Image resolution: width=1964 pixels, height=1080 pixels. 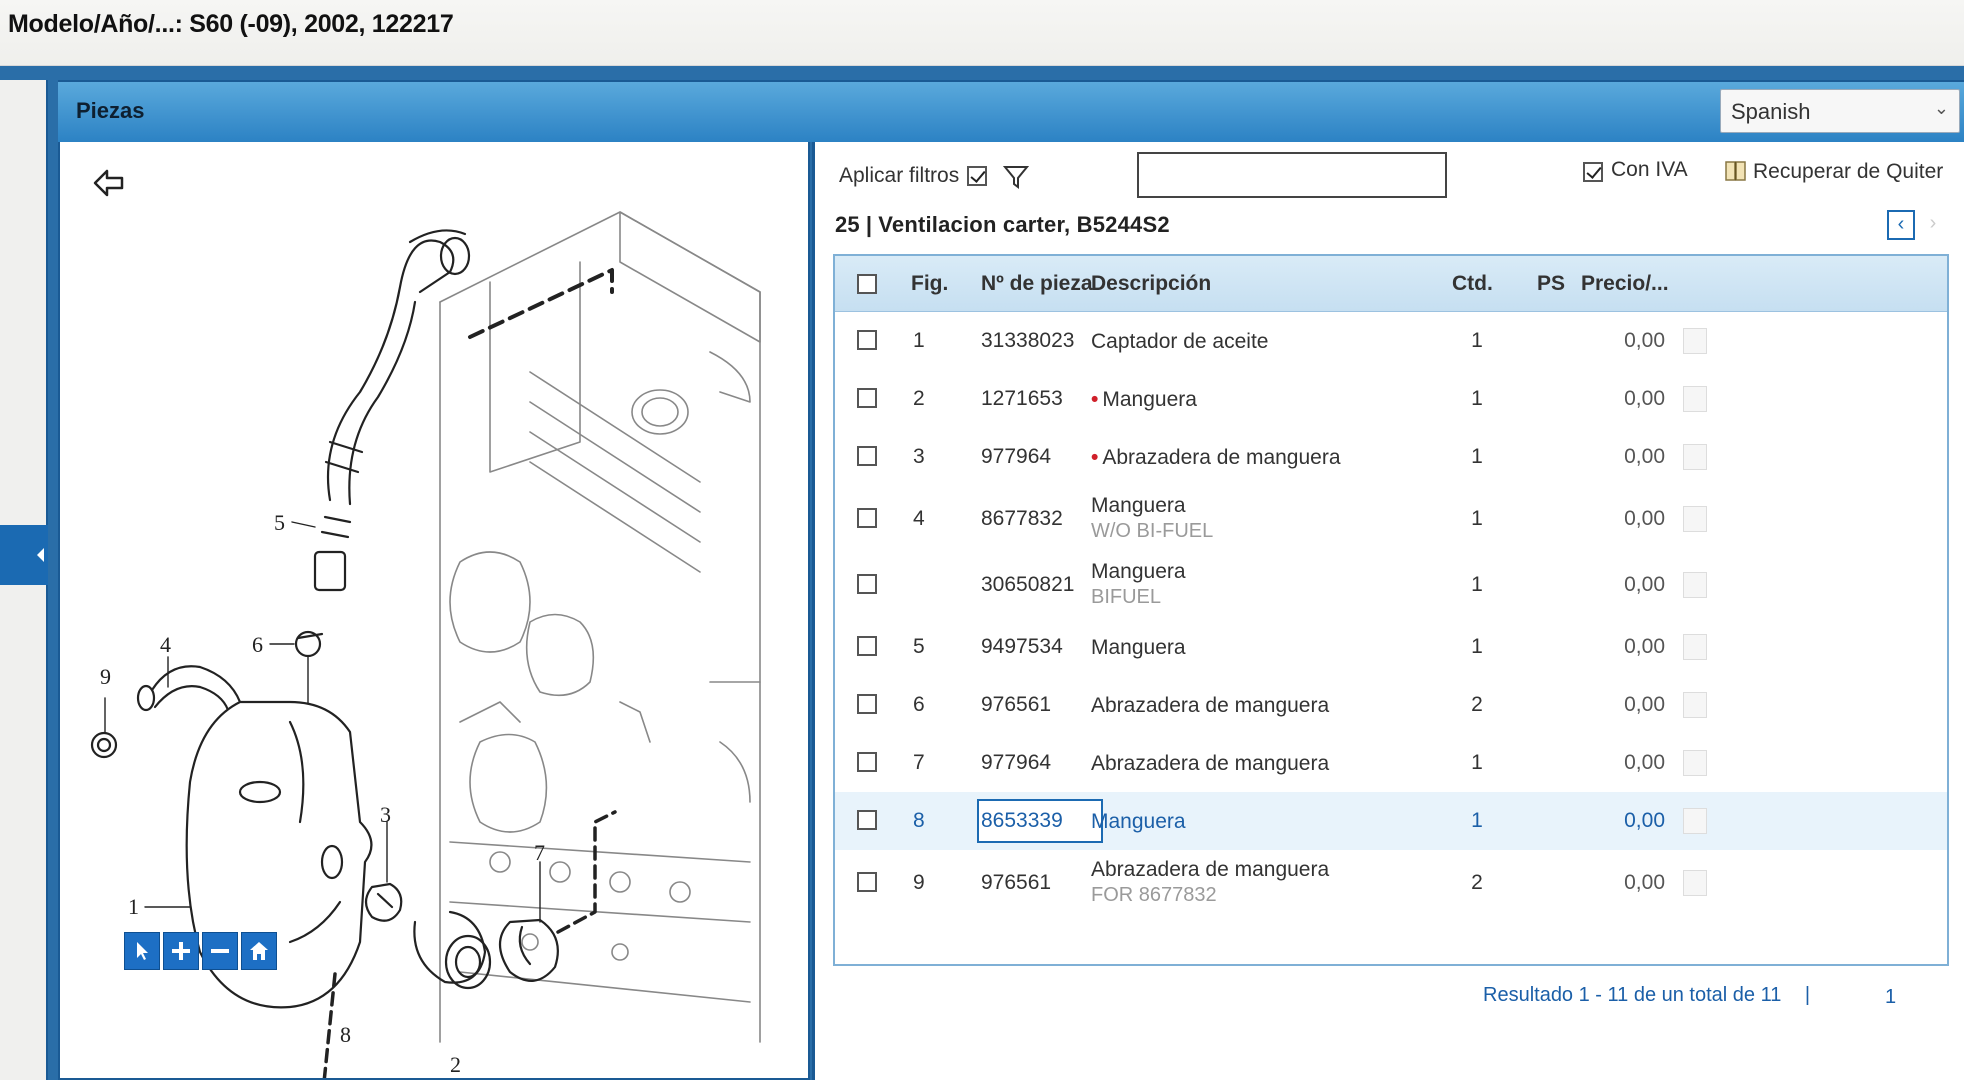 What do you see at coordinates (919, 762) in the screenshot?
I see `fig-number: 7` at bounding box center [919, 762].